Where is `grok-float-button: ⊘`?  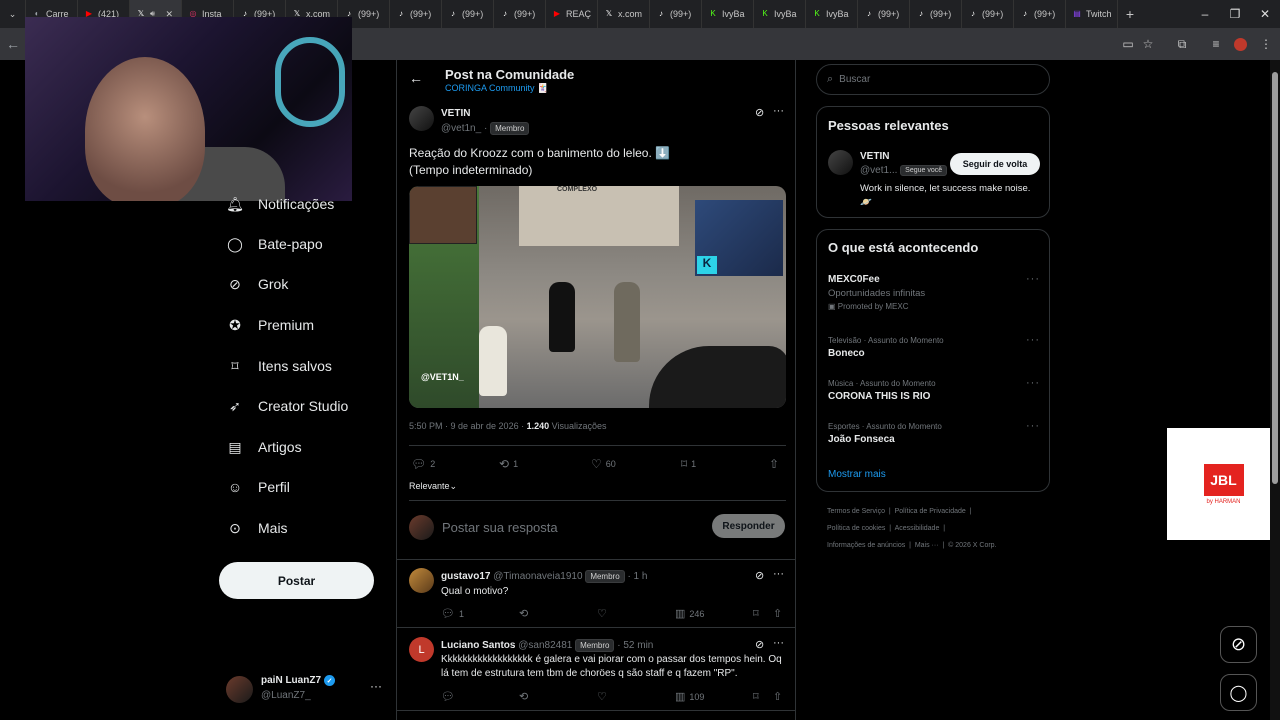
grok-float-button: ⊘ is located at coordinates (1238, 644).